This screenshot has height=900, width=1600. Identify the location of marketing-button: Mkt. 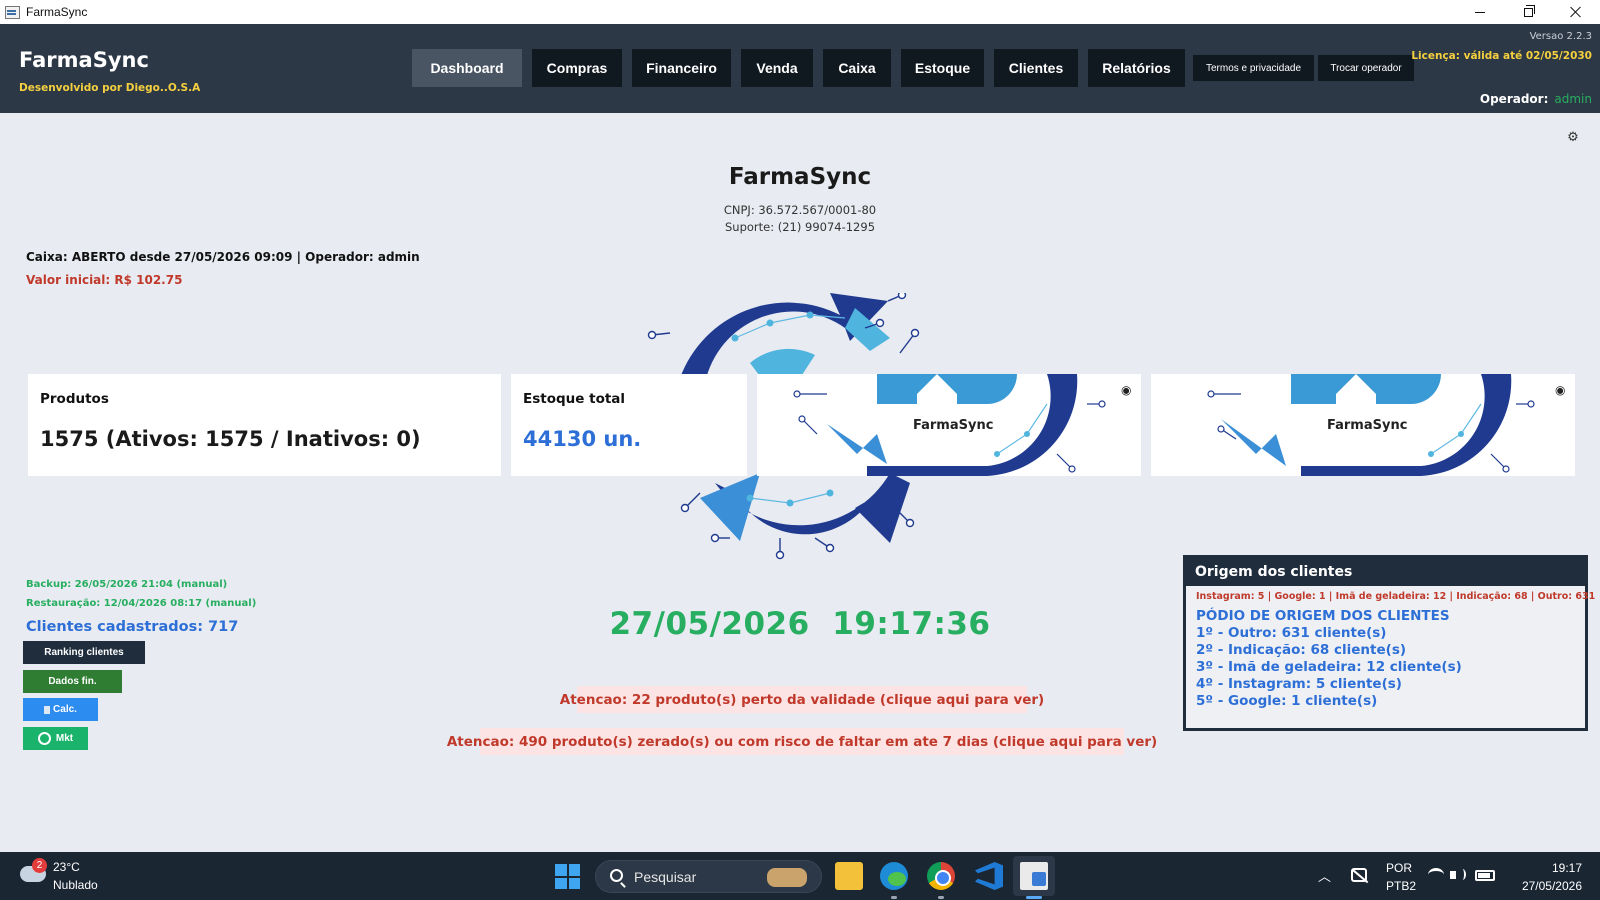
(55, 738).